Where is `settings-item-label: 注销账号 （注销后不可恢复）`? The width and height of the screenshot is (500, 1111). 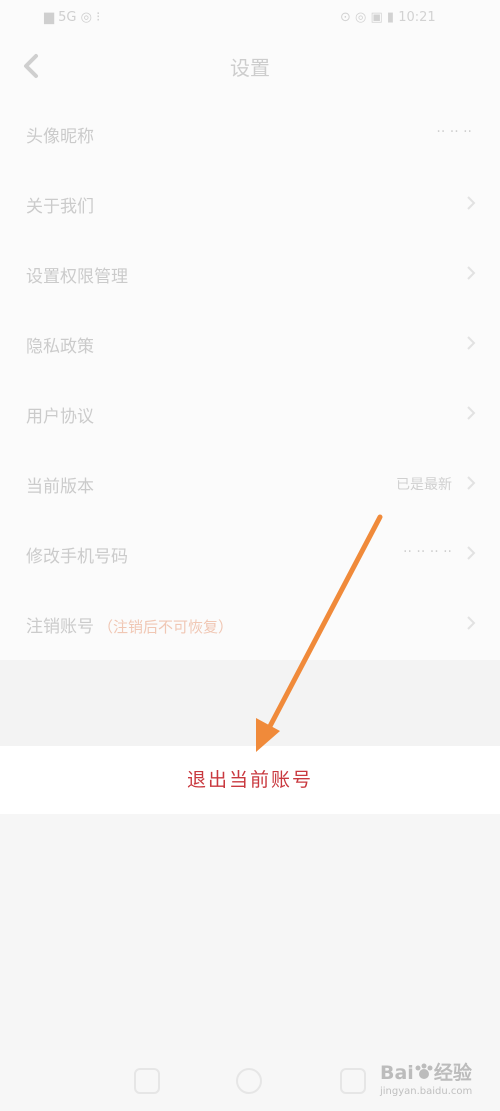
settings-item-label: 注销账号 （注销后不可恢复） is located at coordinates (129, 624).